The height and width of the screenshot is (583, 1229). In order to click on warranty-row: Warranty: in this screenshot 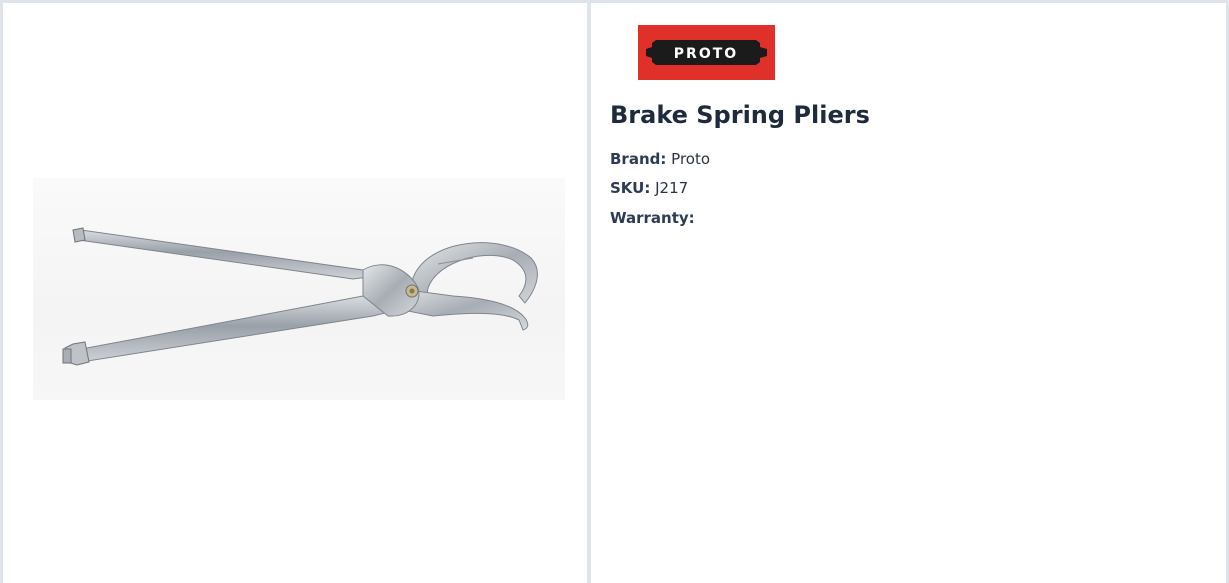, I will do `click(652, 218)`.